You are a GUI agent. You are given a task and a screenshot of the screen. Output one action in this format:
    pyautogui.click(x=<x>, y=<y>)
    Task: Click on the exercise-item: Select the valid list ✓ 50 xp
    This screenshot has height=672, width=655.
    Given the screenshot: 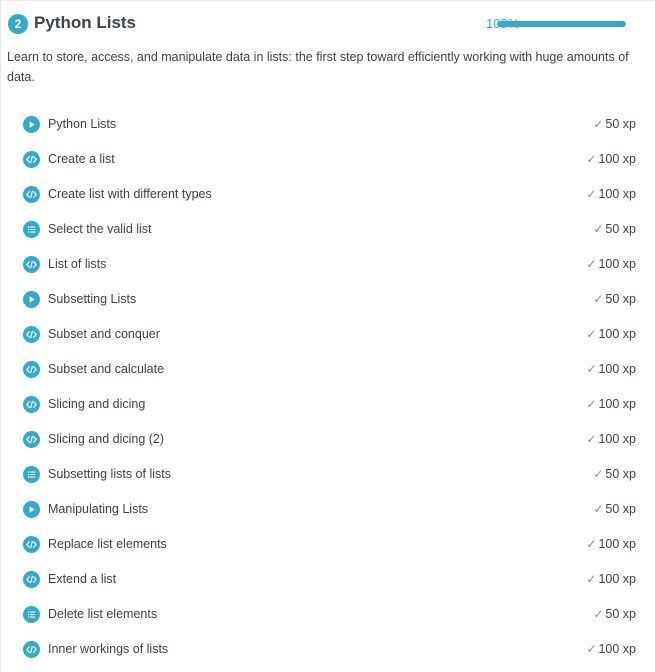 What is the action you would take?
    pyautogui.click(x=328, y=229)
    